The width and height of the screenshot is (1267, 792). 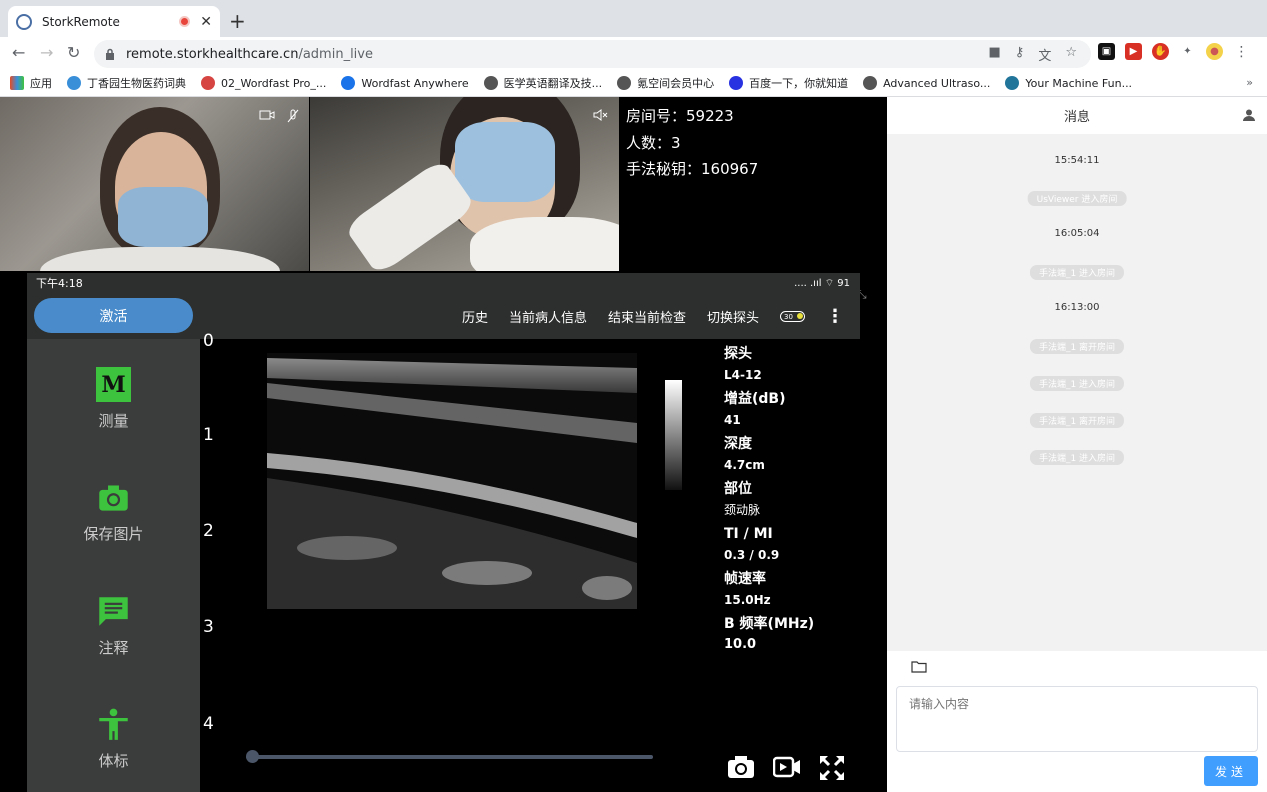 I want to click on measure-tool: M 测量, so click(x=113, y=399).